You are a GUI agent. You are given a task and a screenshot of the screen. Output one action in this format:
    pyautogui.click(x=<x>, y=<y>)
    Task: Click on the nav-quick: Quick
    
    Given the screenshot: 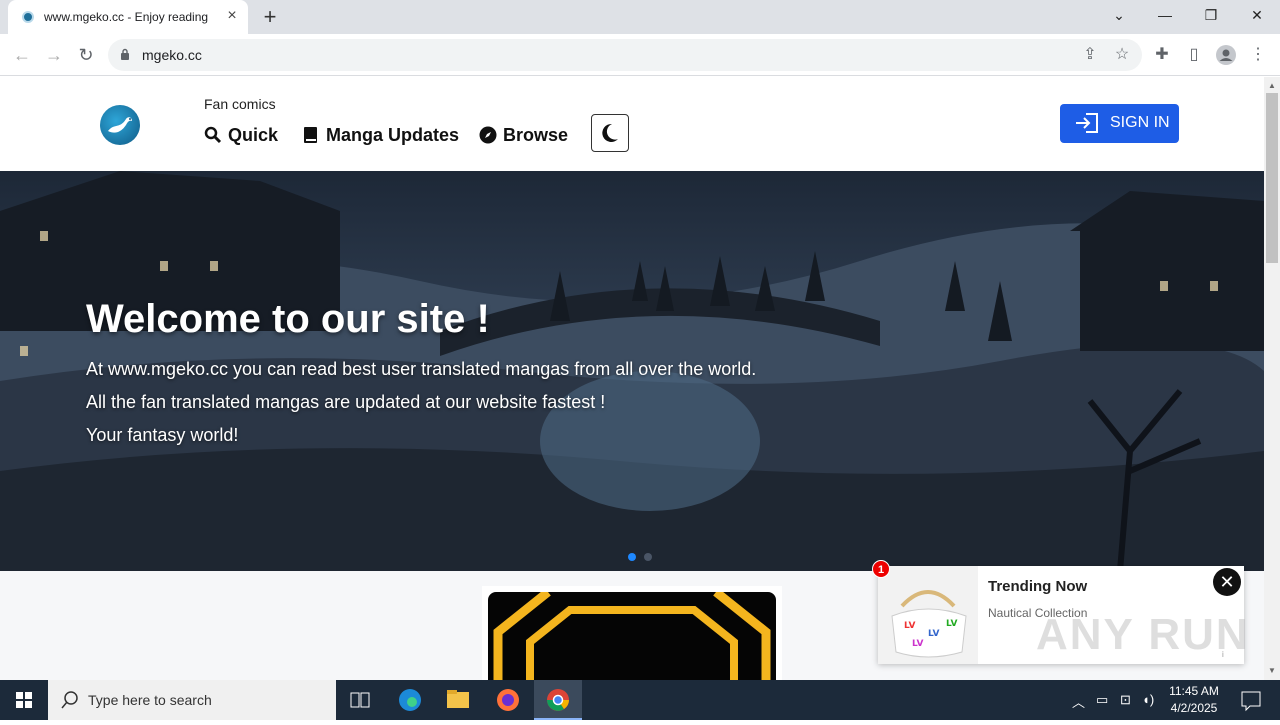 What is the action you would take?
    pyautogui.click(x=241, y=135)
    